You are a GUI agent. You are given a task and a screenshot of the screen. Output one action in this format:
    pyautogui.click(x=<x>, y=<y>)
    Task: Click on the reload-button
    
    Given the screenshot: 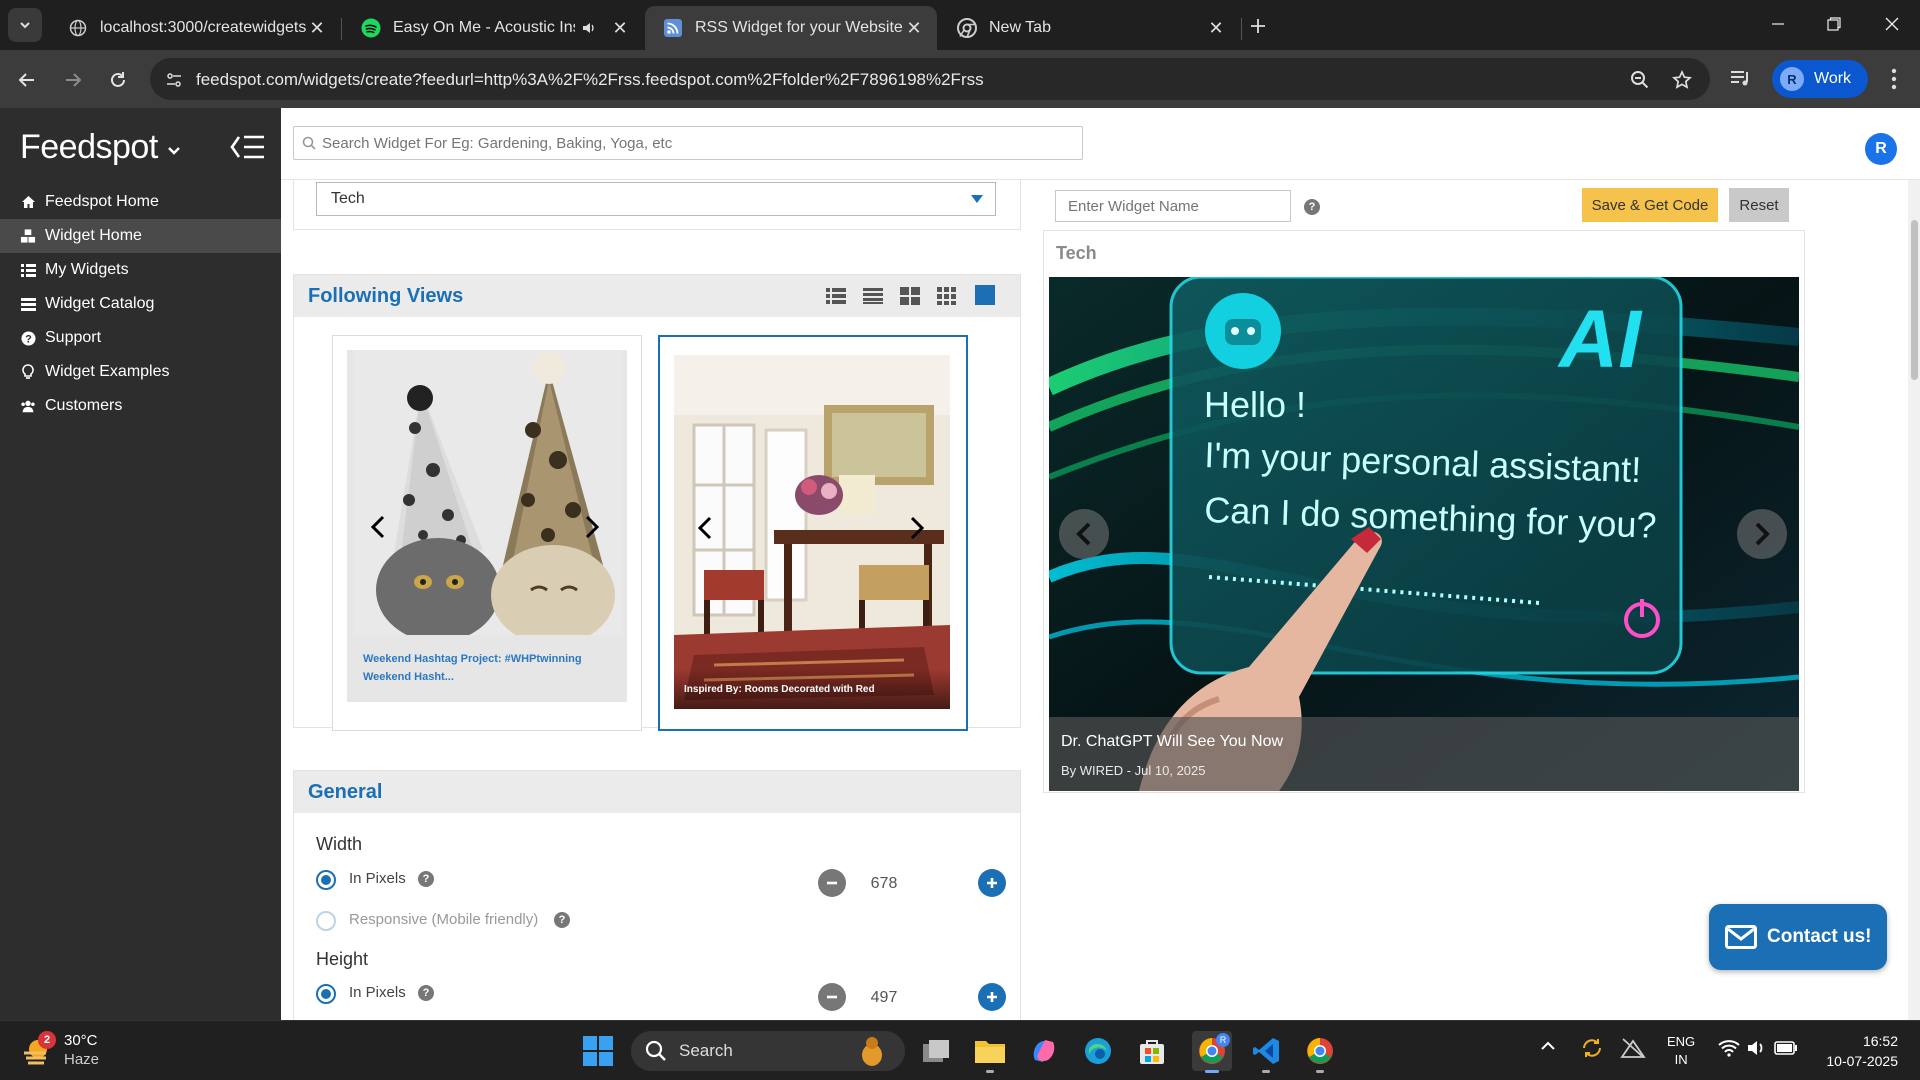 What is the action you would take?
    pyautogui.click(x=118, y=80)
    